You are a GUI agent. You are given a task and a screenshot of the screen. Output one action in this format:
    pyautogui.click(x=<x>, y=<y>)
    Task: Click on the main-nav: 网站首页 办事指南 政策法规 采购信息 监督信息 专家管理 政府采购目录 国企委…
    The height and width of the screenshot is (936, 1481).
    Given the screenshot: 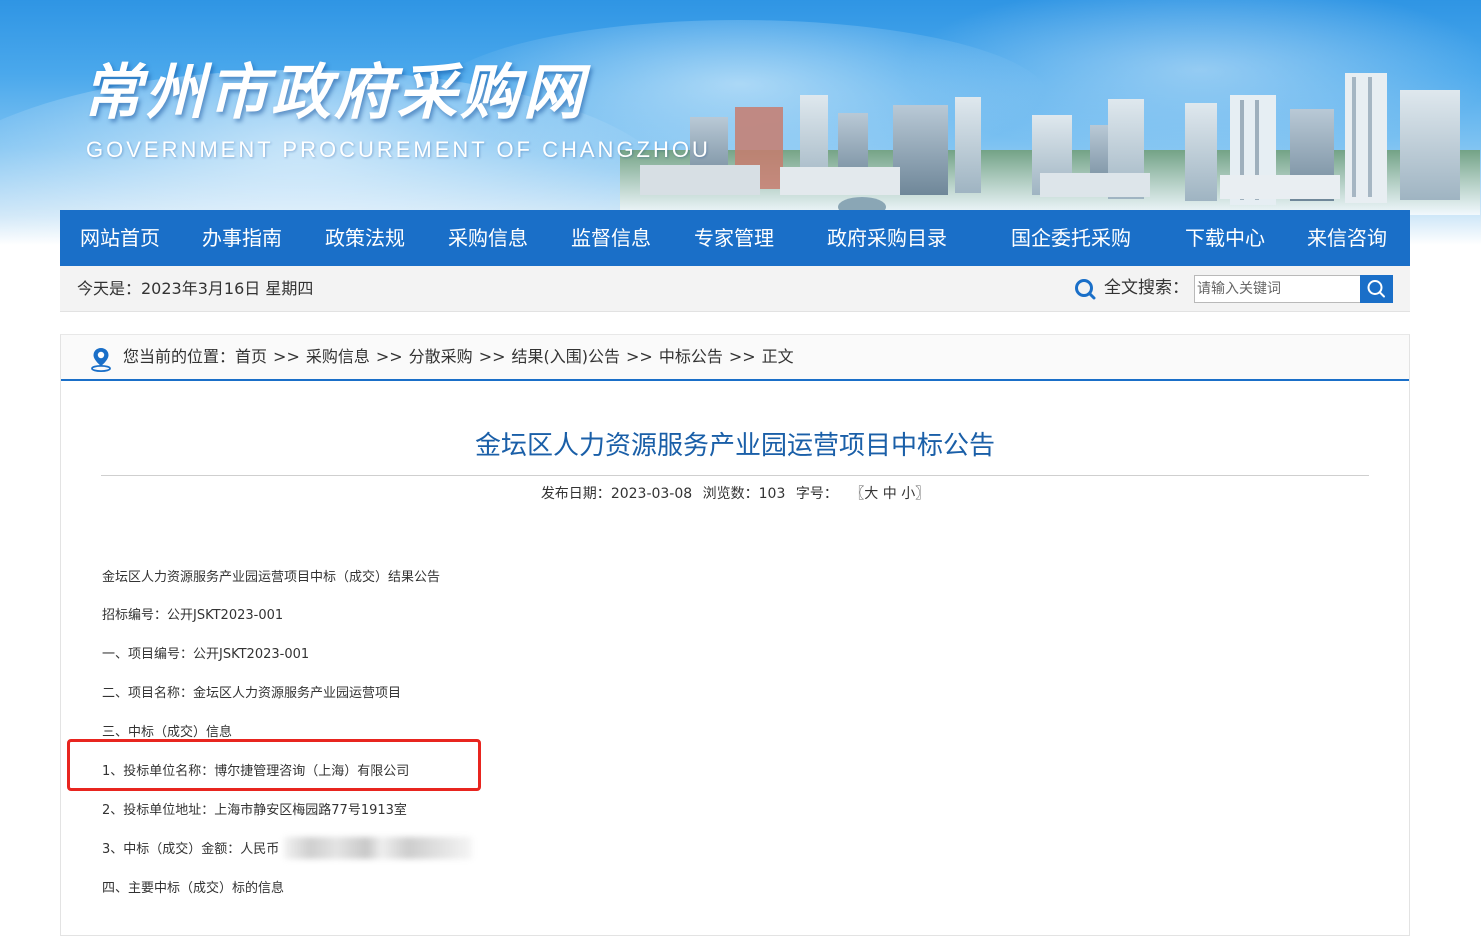 What is the action you would take?
    pyautogui.click(x=735, y=238)
    